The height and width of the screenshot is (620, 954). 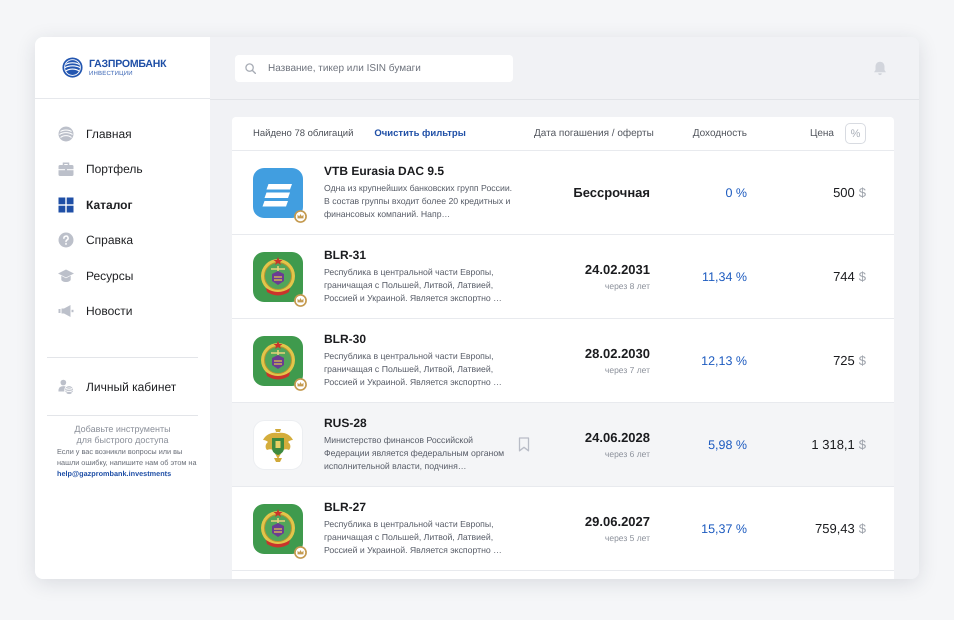 I want to click on bond-name: RUS-28, so click(x=346, y=423).